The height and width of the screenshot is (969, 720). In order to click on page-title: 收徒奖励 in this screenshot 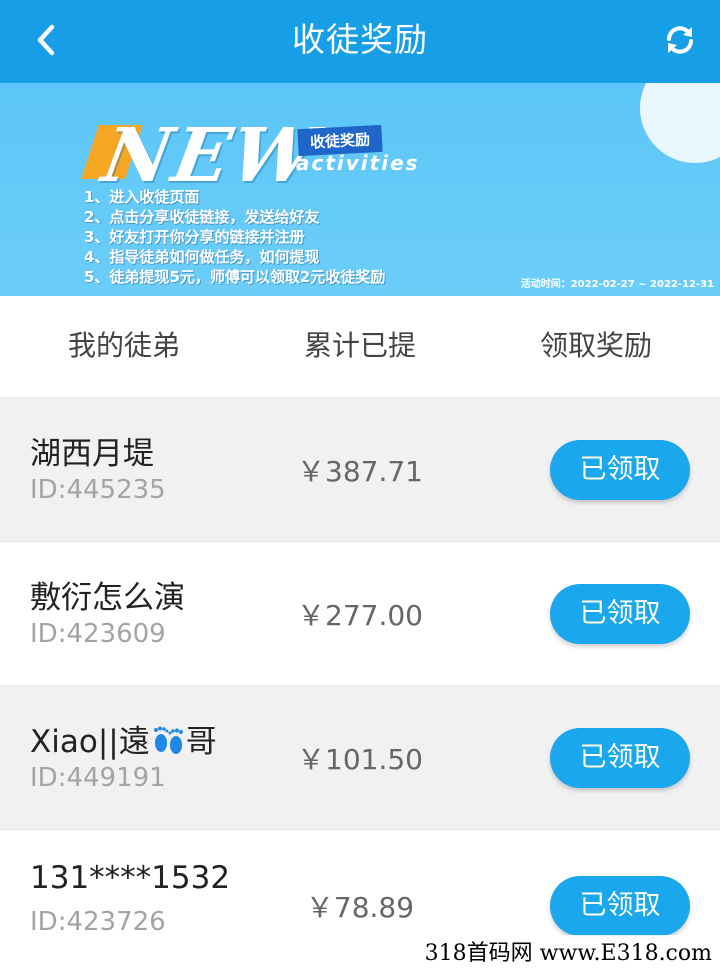, I will do `click(360, 39)`.